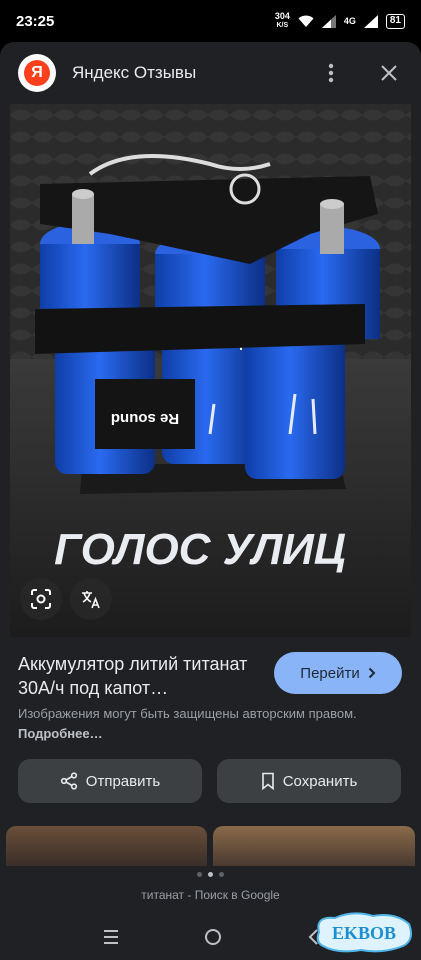 Image resolution: width=421 pixels, height=960 pixels. What do you see at coordinates (338, 673) in the screenshot?
I see `visit-button: Перейти` at bounding box center [338, 673].